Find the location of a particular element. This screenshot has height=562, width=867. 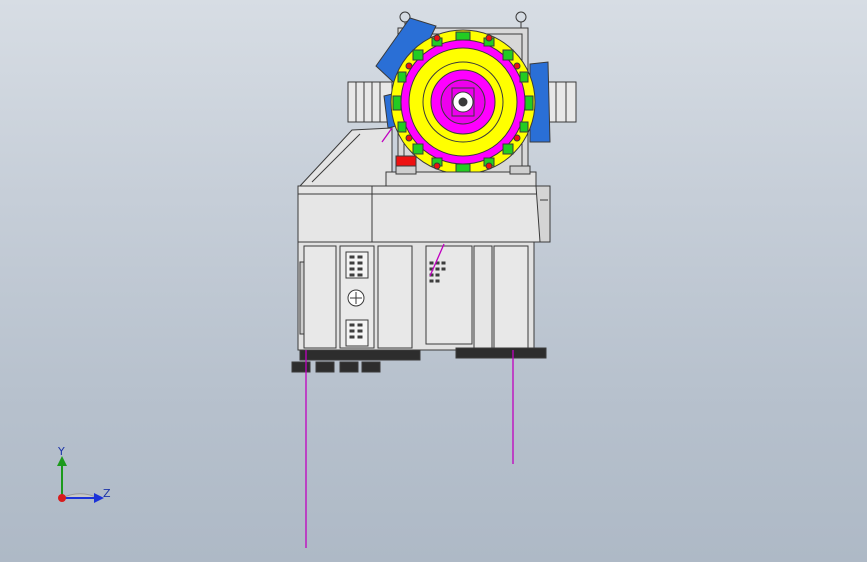

support-feet is located at coordinates (419, 360).